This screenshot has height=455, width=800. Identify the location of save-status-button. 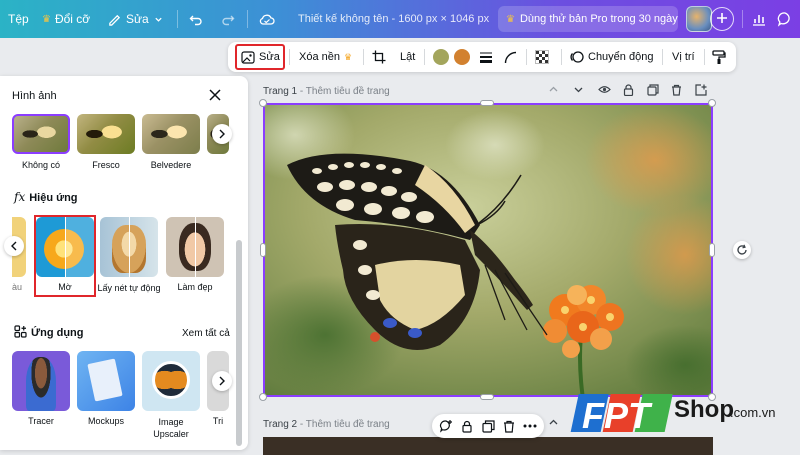
(267, 19).